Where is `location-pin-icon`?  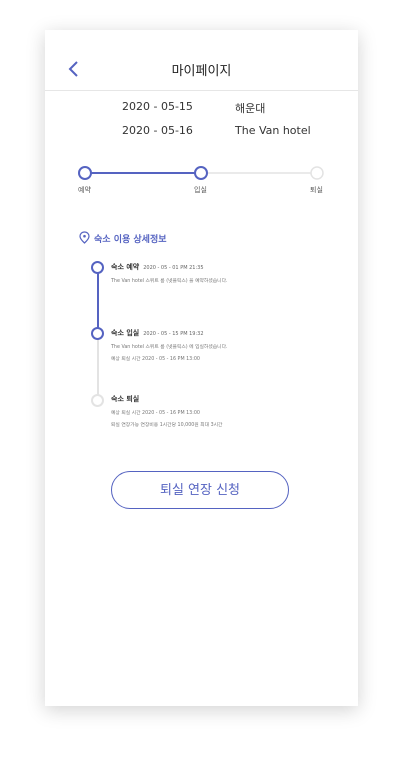
location-pin-icon is located at coordinates (84, 237).